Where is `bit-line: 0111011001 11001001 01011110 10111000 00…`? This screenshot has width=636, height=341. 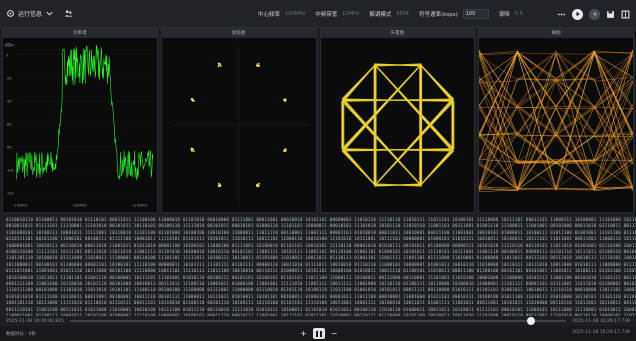 bit-line: 0111011001 11001001 01011110 10111000 00… is located at coordinates (321, 271).